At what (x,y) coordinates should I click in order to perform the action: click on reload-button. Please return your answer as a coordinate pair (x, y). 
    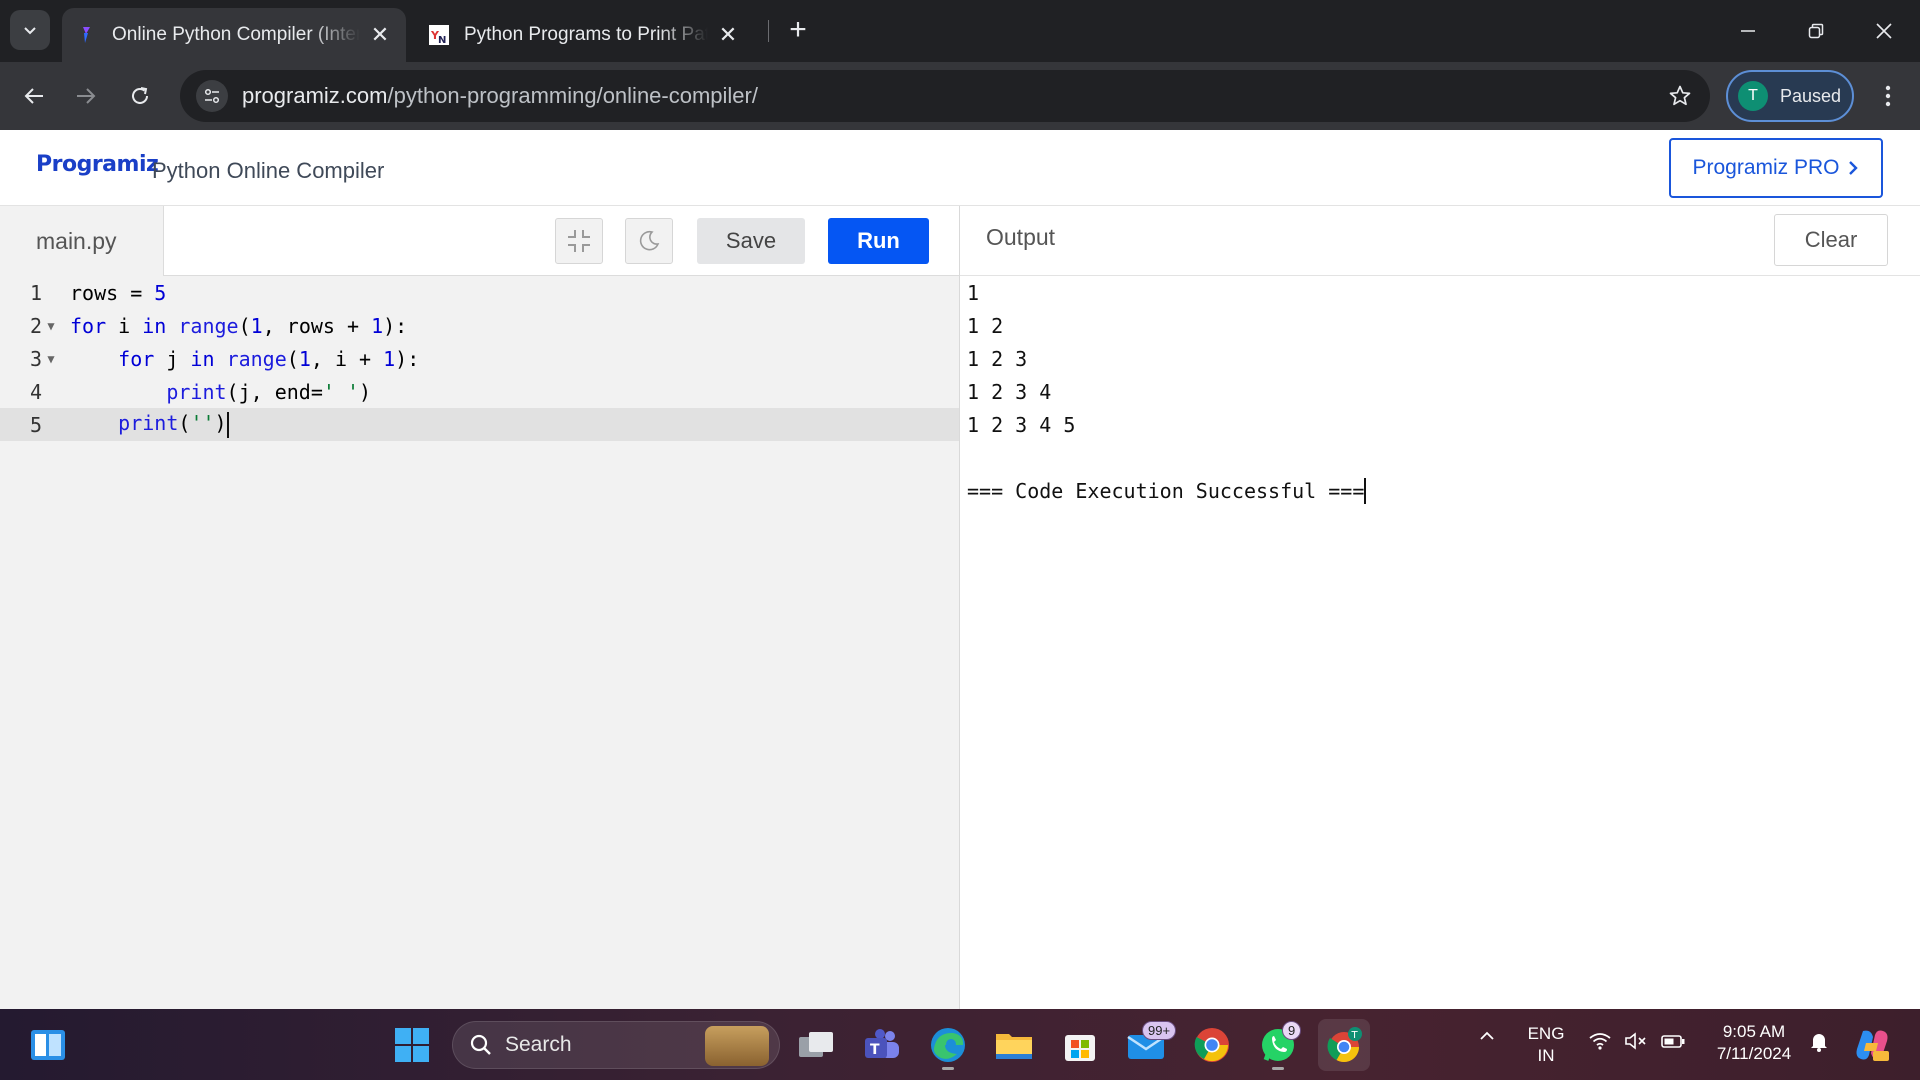
    Looking at the image, I should click on (140, 96).